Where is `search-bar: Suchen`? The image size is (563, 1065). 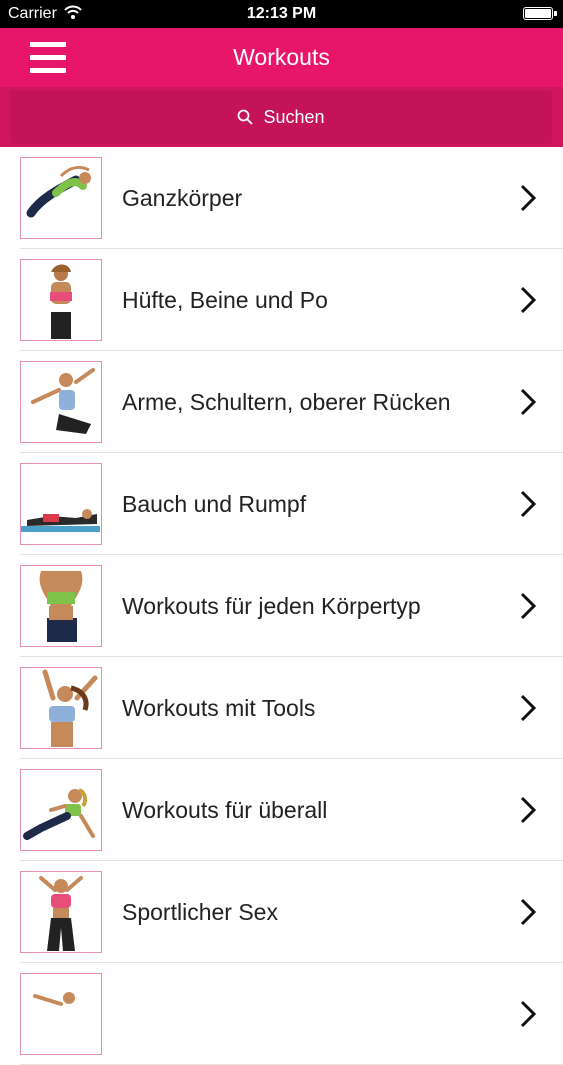
search-bar: Suchen is located at coordinates (281, 117).